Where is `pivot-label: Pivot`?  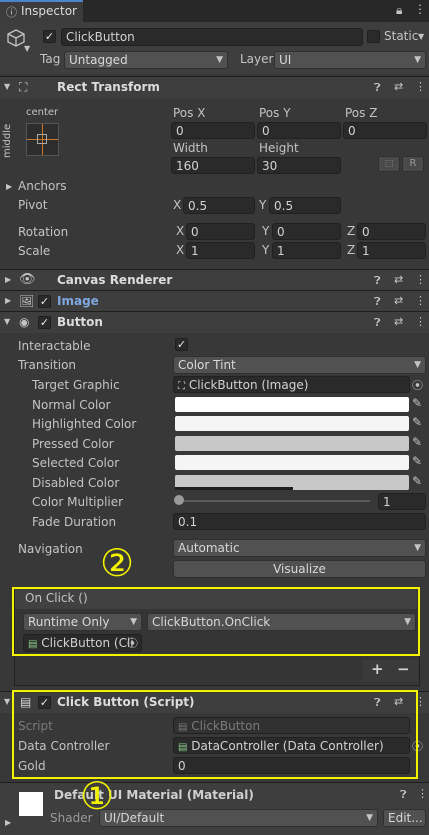
pivot-label: Pivot is located at coordinates (33, 205).